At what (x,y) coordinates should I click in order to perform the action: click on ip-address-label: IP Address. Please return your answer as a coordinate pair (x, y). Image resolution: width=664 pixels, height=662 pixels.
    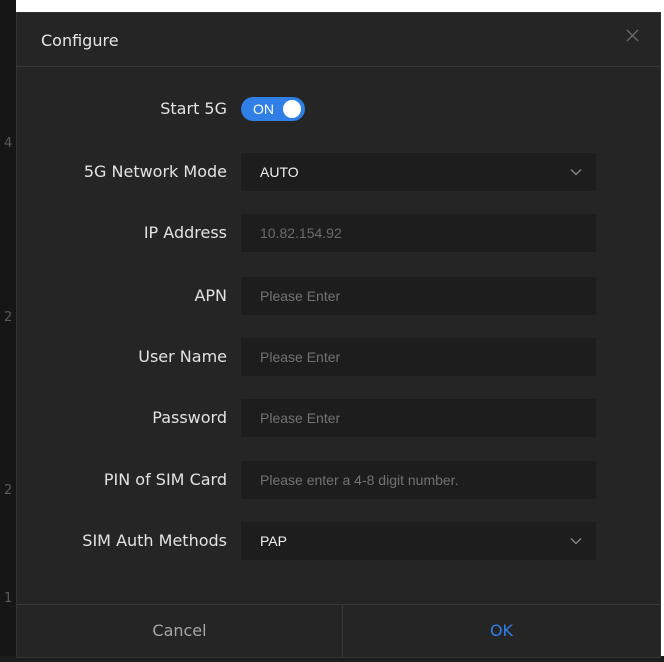
    Looking at the image, I should click on (185, 232).